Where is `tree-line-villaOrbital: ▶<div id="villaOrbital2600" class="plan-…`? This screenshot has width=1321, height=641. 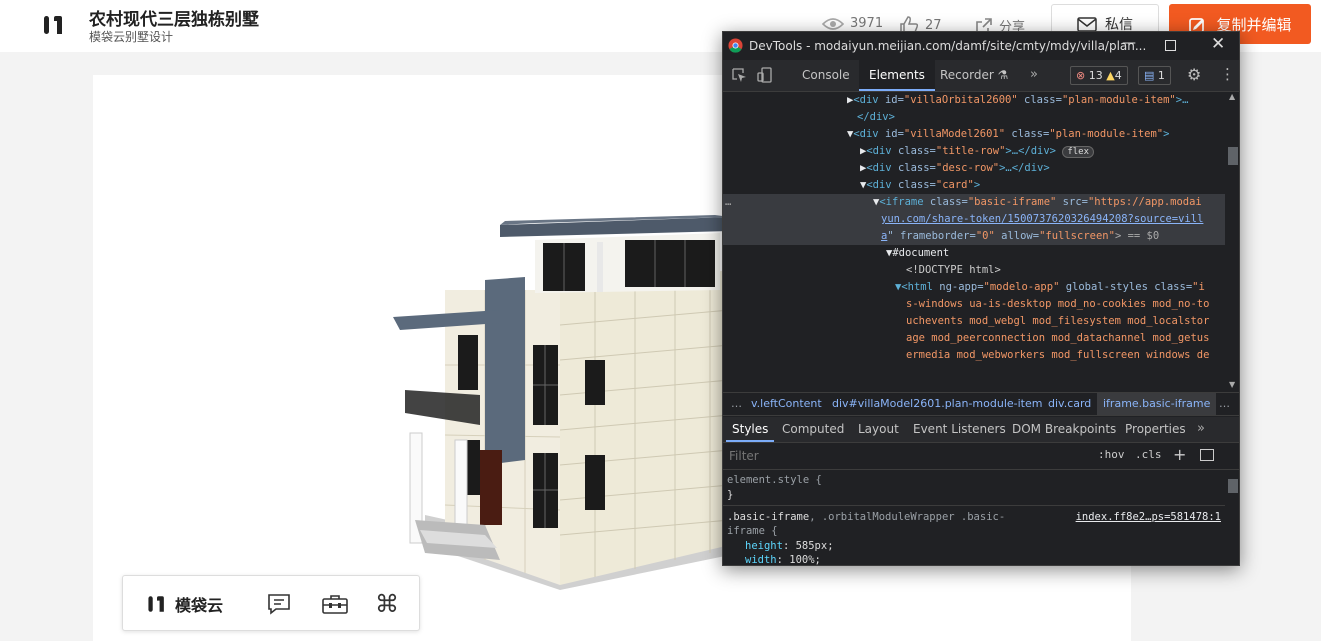 tree-line-villaOrbital: ▶<div id="villaOrbital2600" class="plan-… is located at coordinates (1017, 100).